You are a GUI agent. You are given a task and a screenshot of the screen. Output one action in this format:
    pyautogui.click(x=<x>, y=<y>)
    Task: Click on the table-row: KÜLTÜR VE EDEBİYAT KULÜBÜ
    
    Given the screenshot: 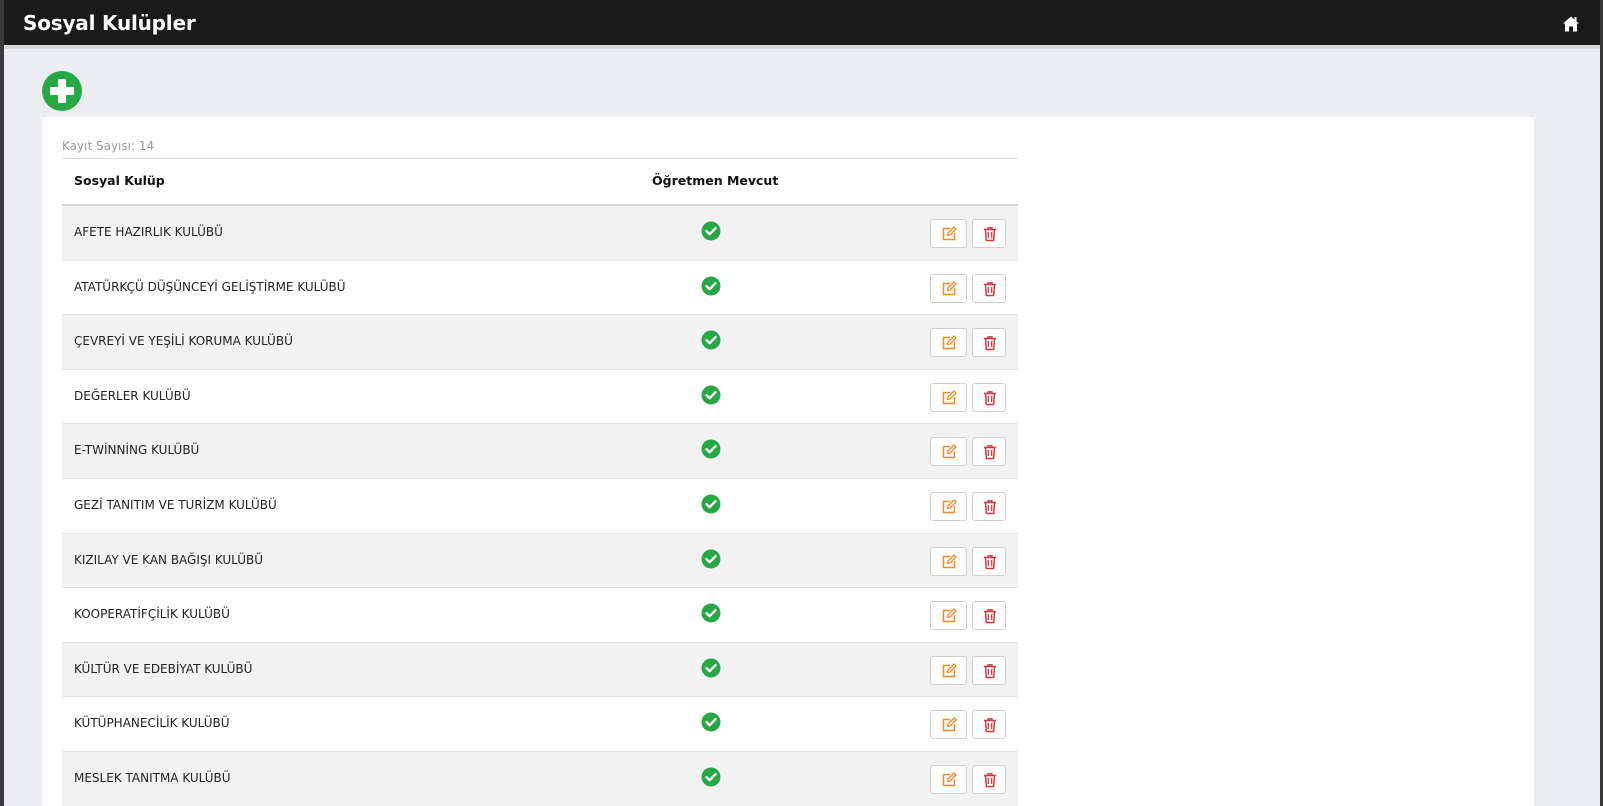 What is the action you would take?
    pyautogui.click(x=540, y=670)
    